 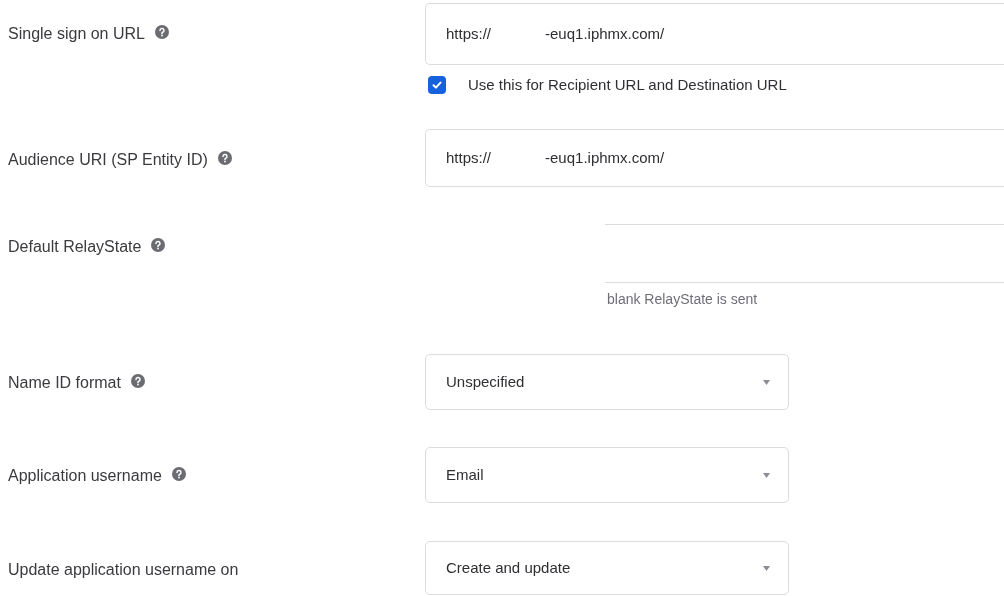 What do you see at coordinates (108, 160) in the screenshot?
I see `field-label: Audience URI (SP Entity ID)` at bounding box center [108, 160].